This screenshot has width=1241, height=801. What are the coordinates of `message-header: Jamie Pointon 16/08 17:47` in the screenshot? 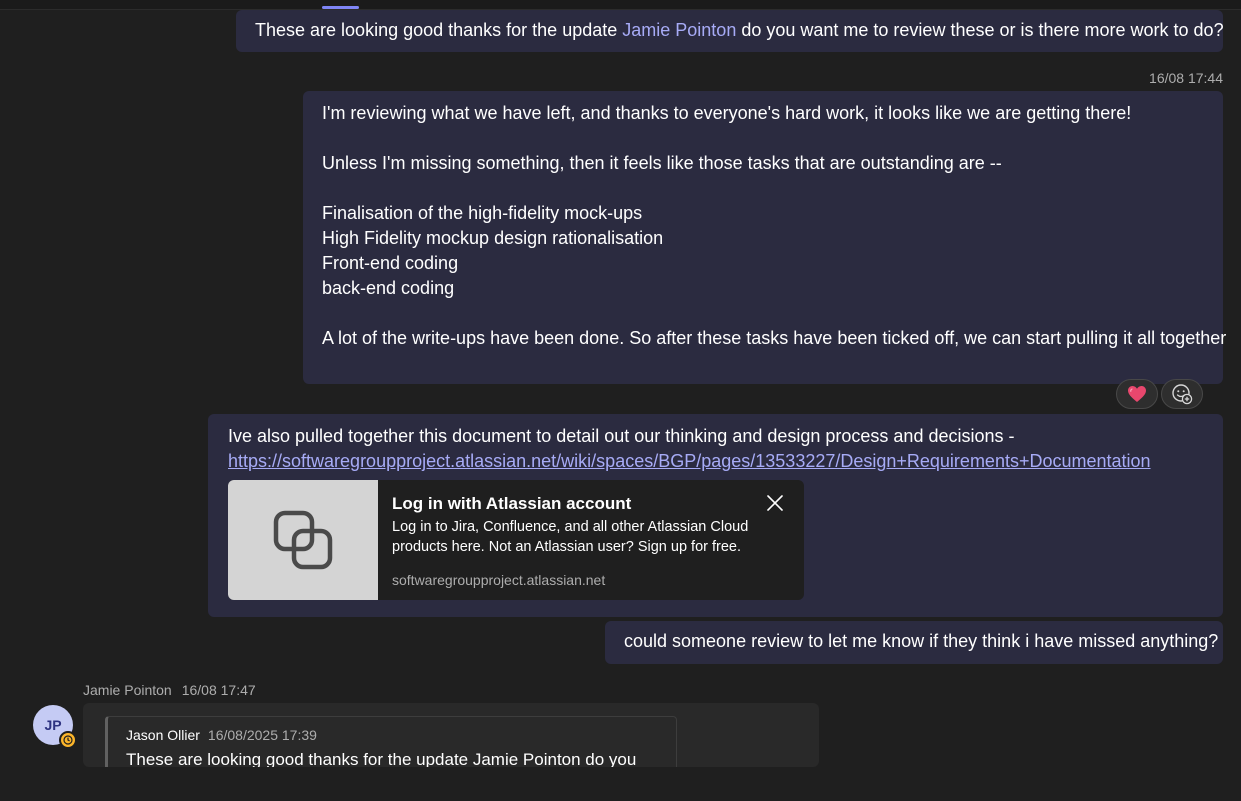 It's located at (169, 690).